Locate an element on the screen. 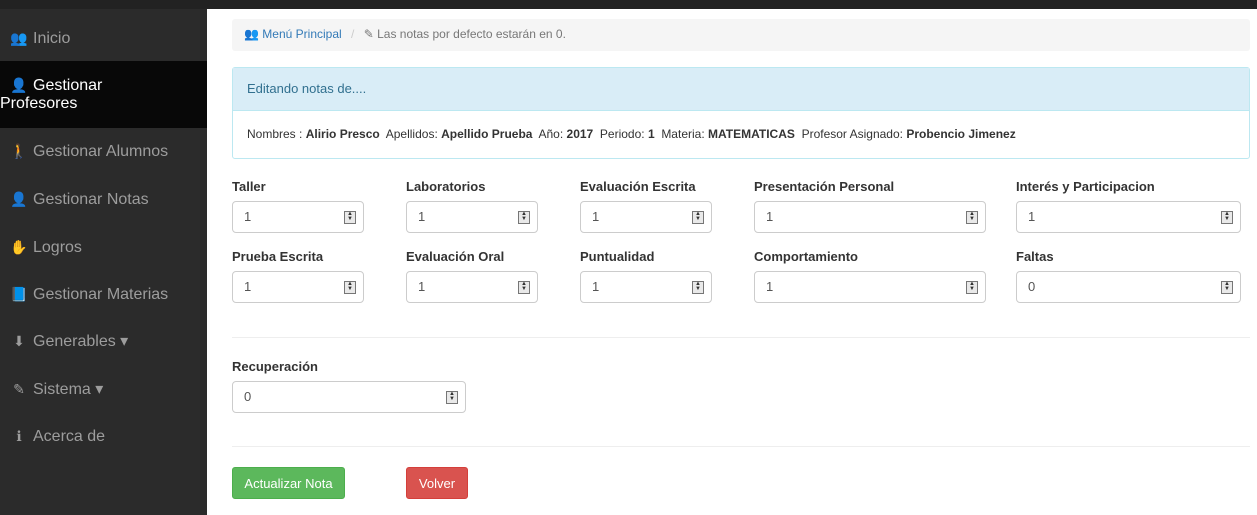 This screenshot has height=515, width=1257. apellidos-label: Apellidos: is located at coordinates (411, 134).